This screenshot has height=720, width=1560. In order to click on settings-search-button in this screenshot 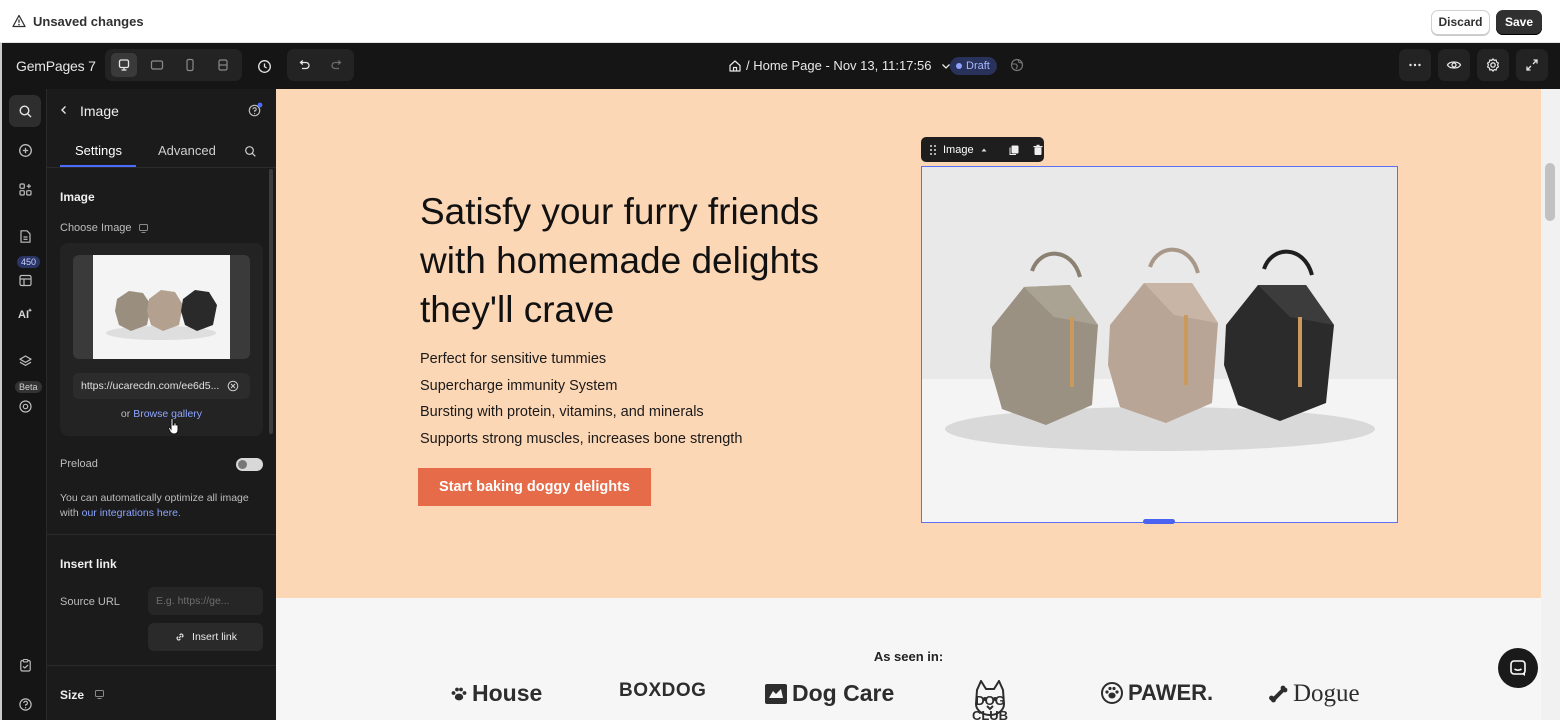, I will do `click(250, 151)`.